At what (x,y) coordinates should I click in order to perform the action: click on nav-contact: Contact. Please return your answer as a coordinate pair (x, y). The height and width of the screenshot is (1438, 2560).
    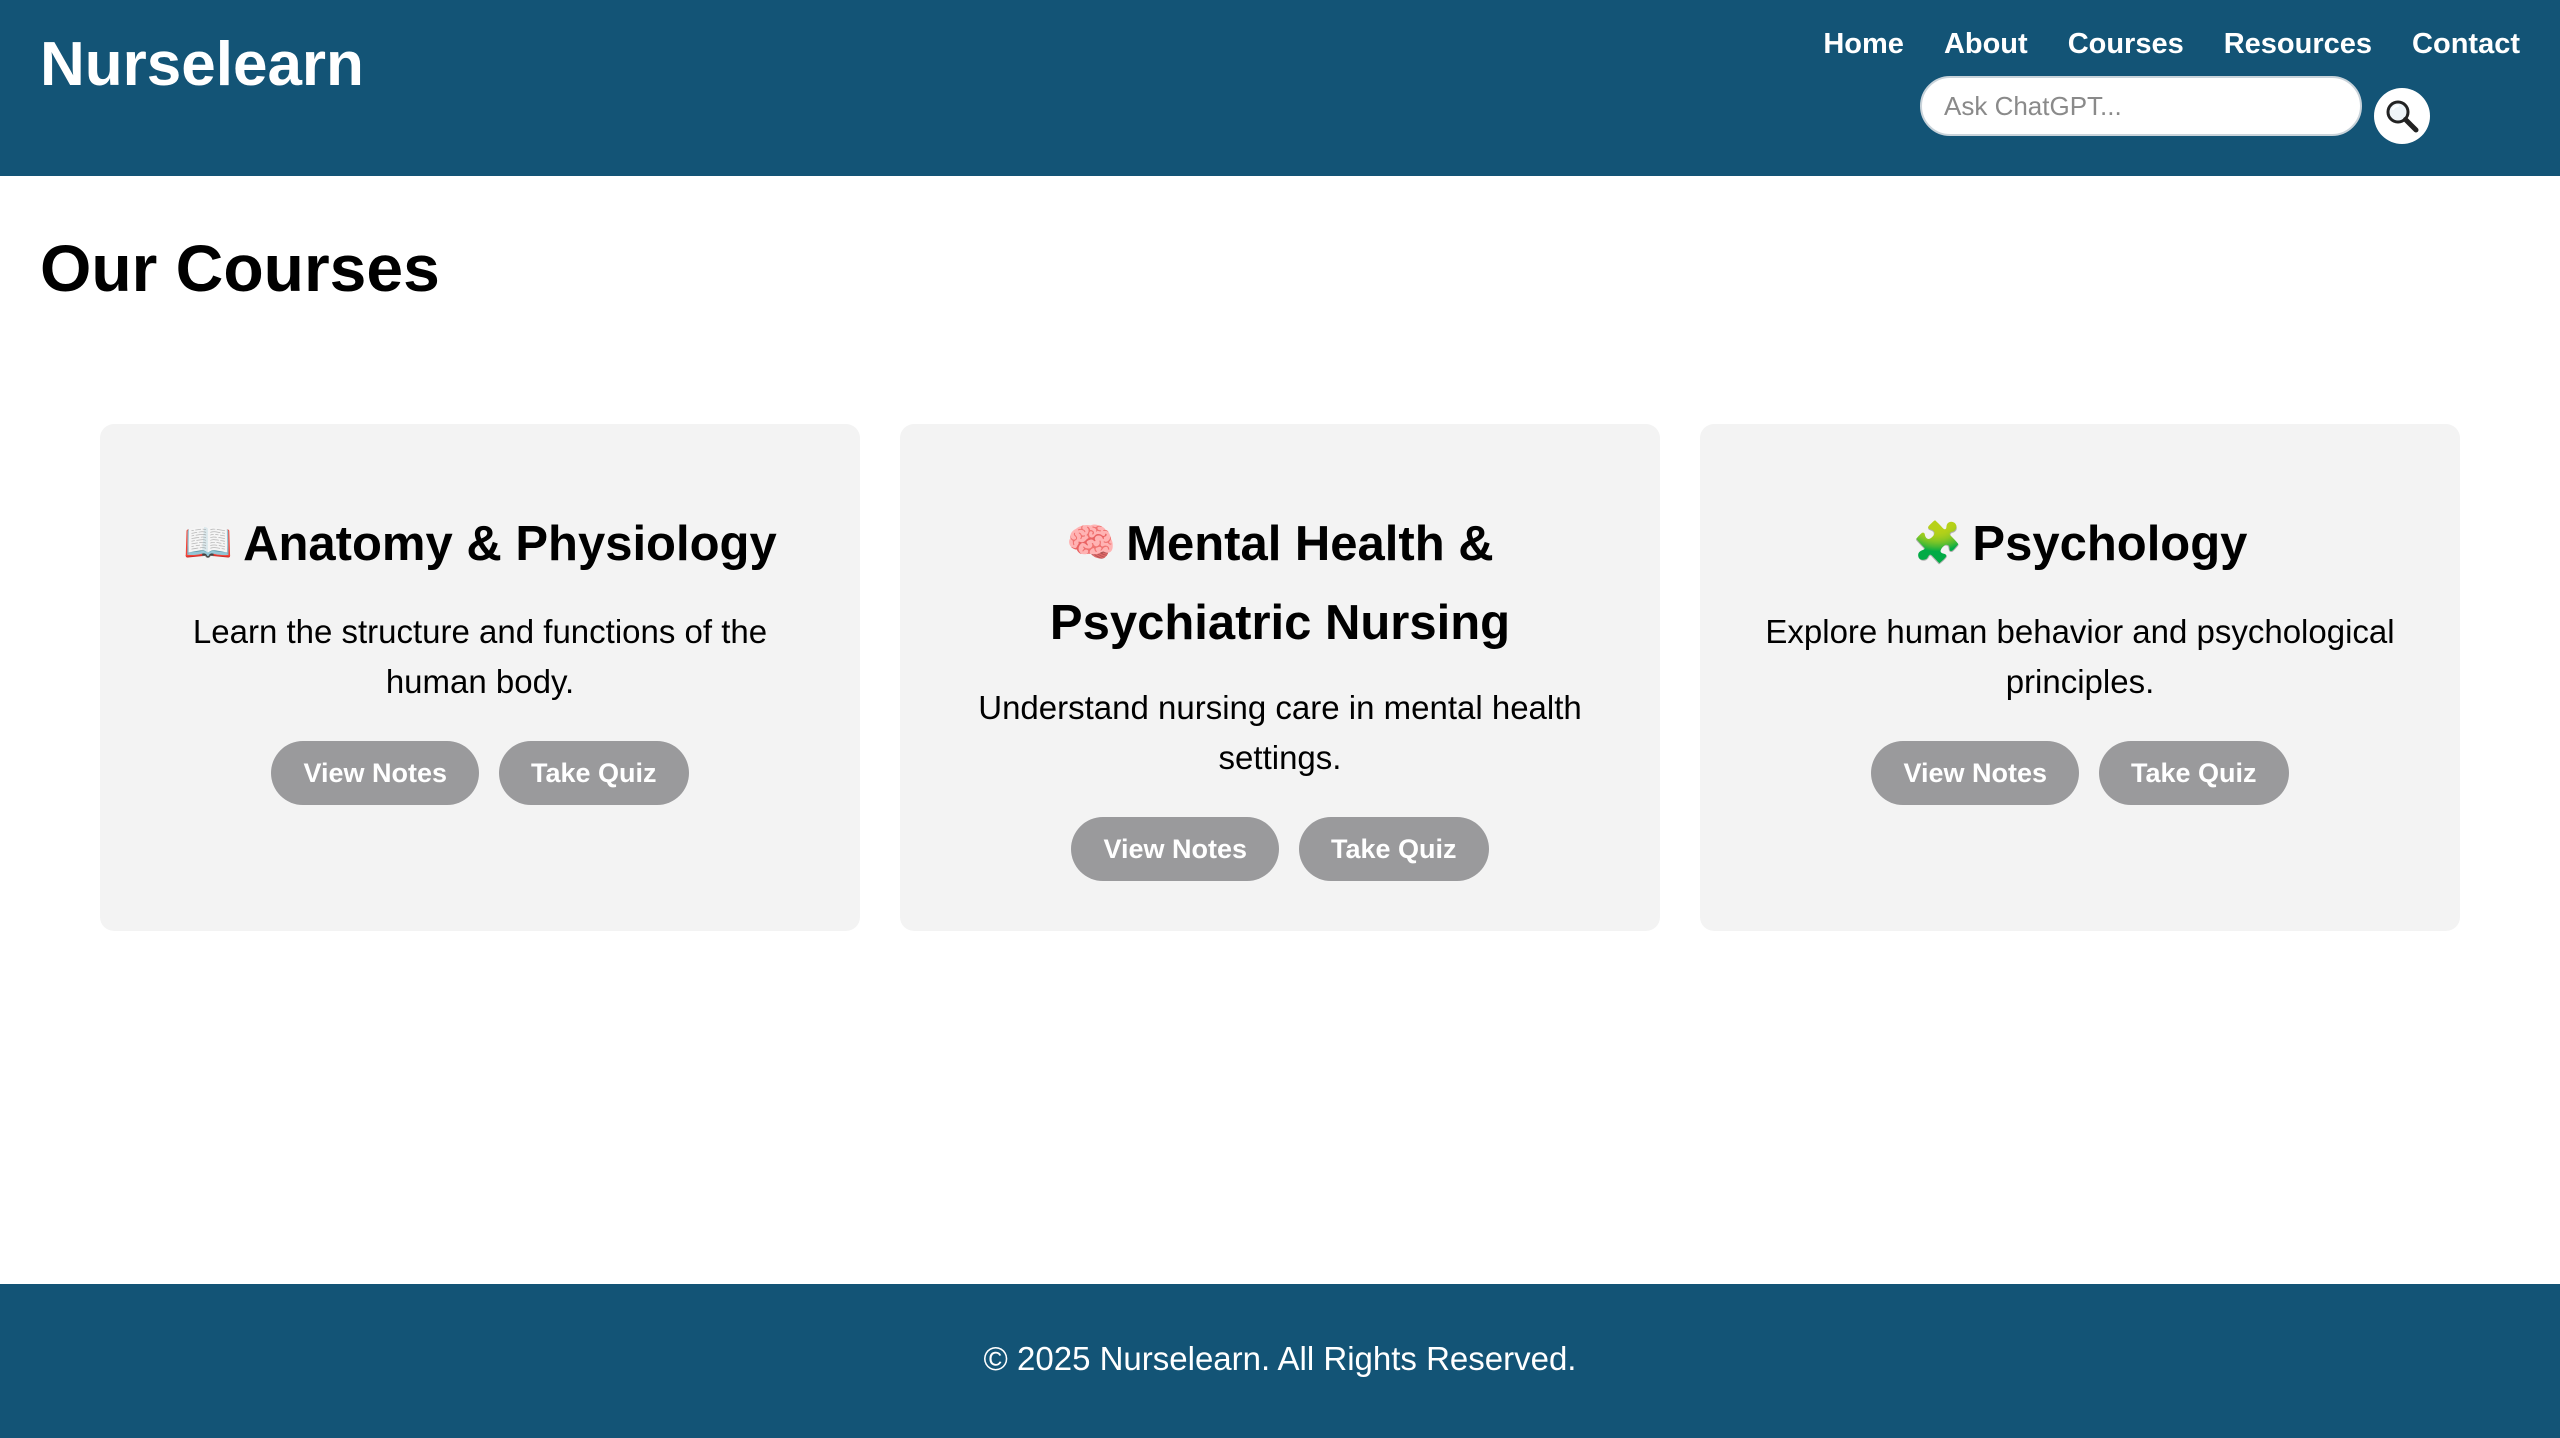
    Looking at the image, I should click on (2466, 44).